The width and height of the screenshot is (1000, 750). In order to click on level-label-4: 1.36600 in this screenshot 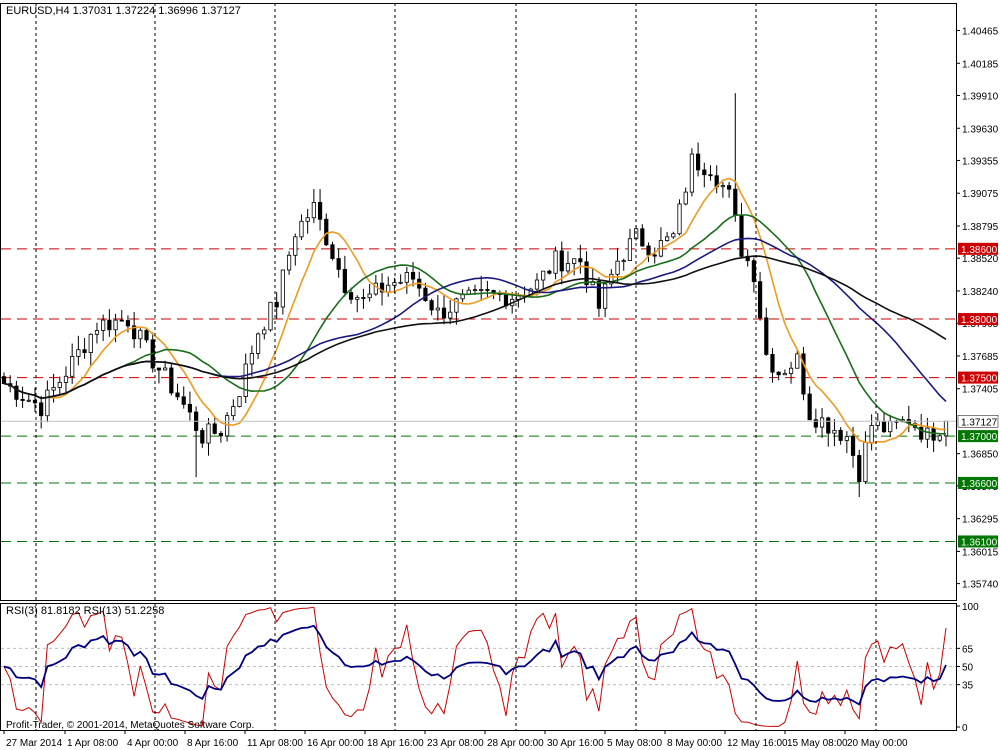, I will do `click(979, 484)`.